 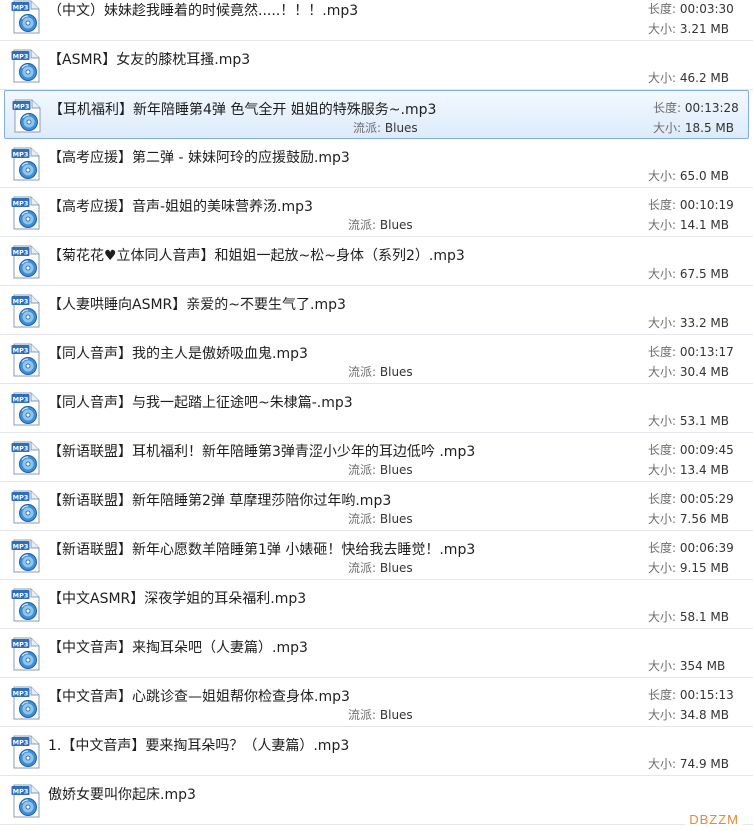 I want to click on file-length: 长度: 00:03:30, so click(x=691, y=8).